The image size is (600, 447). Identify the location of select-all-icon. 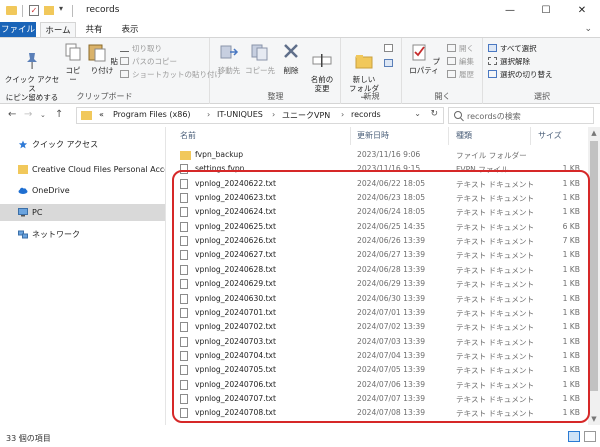
(492, 48).